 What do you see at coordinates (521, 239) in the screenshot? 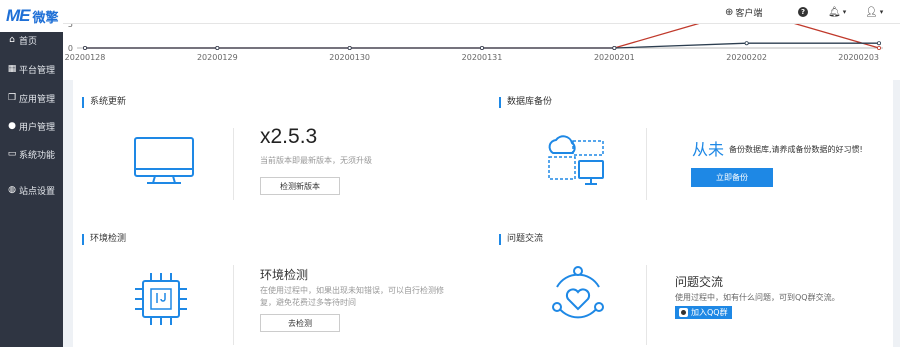
I see `qa-title: 问题交流` at bounding box center [521, 239].